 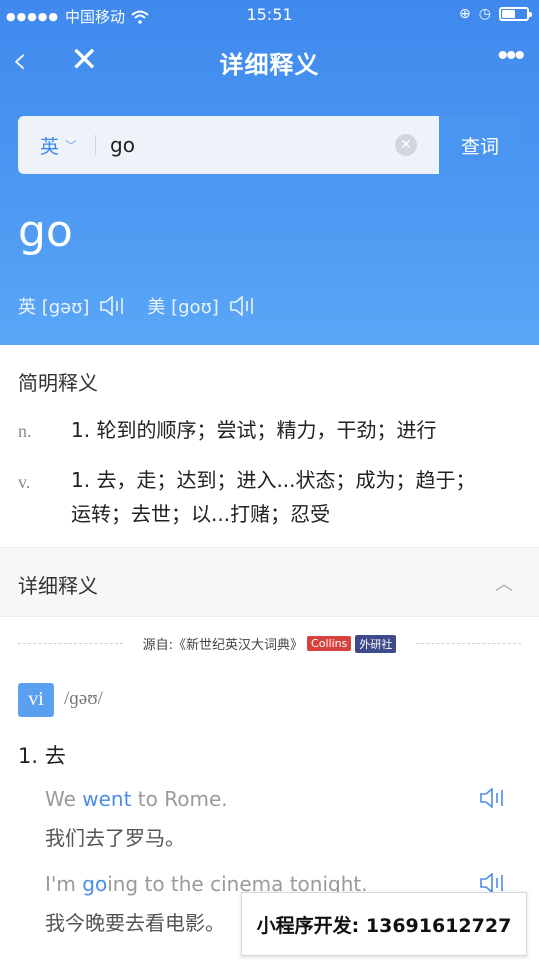 What do you see at coordinates (384, 924) in the screenshot?
I see `watermark-overlay: 小程序开发: 13691612727` at bounding box center [384, 924].